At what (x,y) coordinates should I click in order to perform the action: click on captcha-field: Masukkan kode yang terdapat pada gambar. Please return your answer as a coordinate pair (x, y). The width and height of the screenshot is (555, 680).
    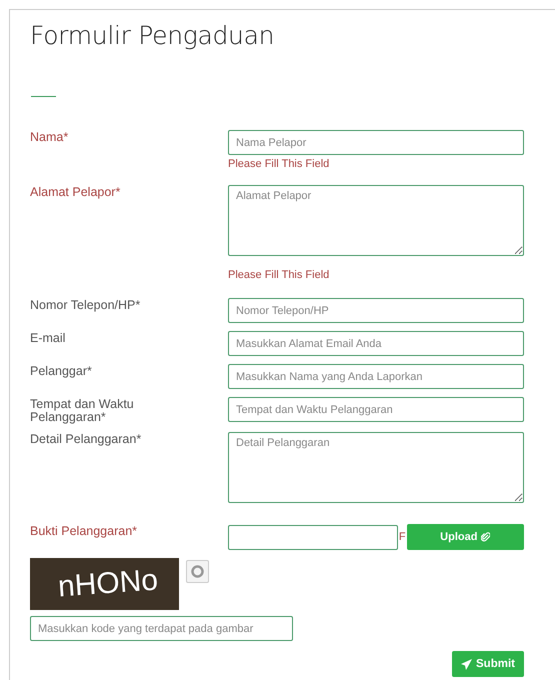
    Looking at the image, I should click on (161, 629).